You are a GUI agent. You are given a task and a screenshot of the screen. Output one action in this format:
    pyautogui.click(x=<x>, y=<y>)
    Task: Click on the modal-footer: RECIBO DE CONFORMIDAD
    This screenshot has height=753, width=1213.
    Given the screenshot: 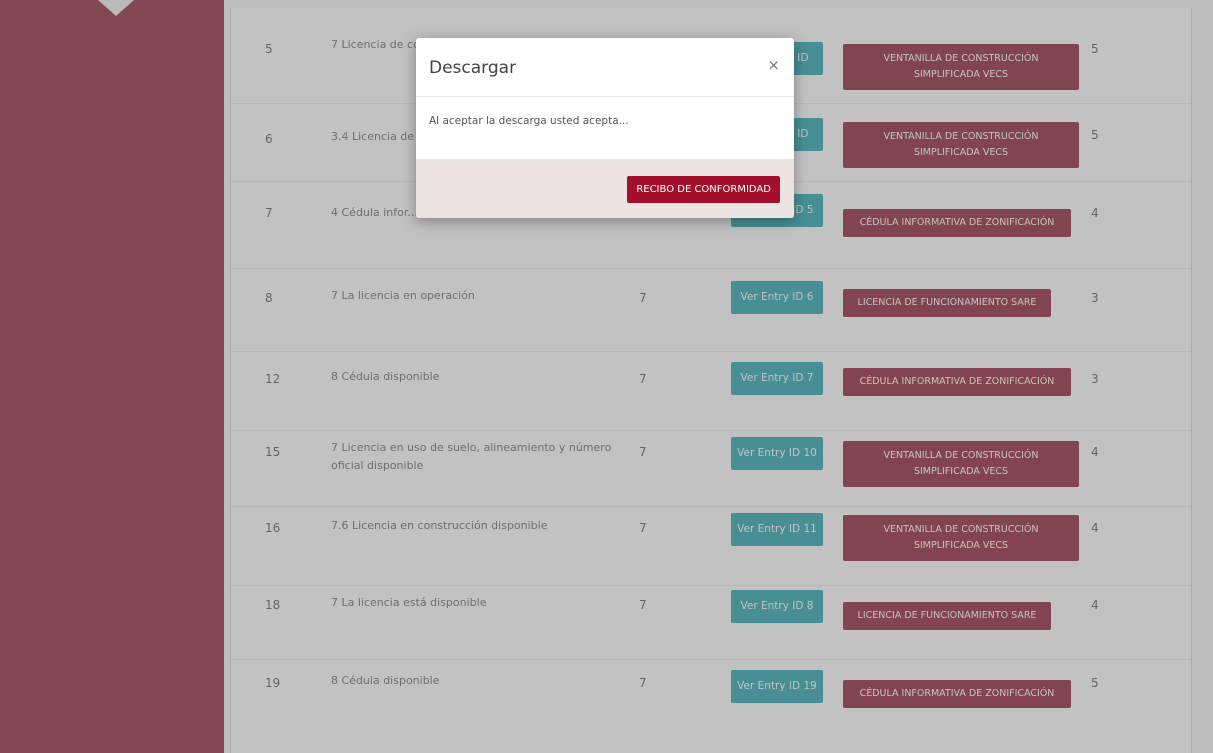 What is the action you would take?
    pyautogui.click(x=605, y=188)
    